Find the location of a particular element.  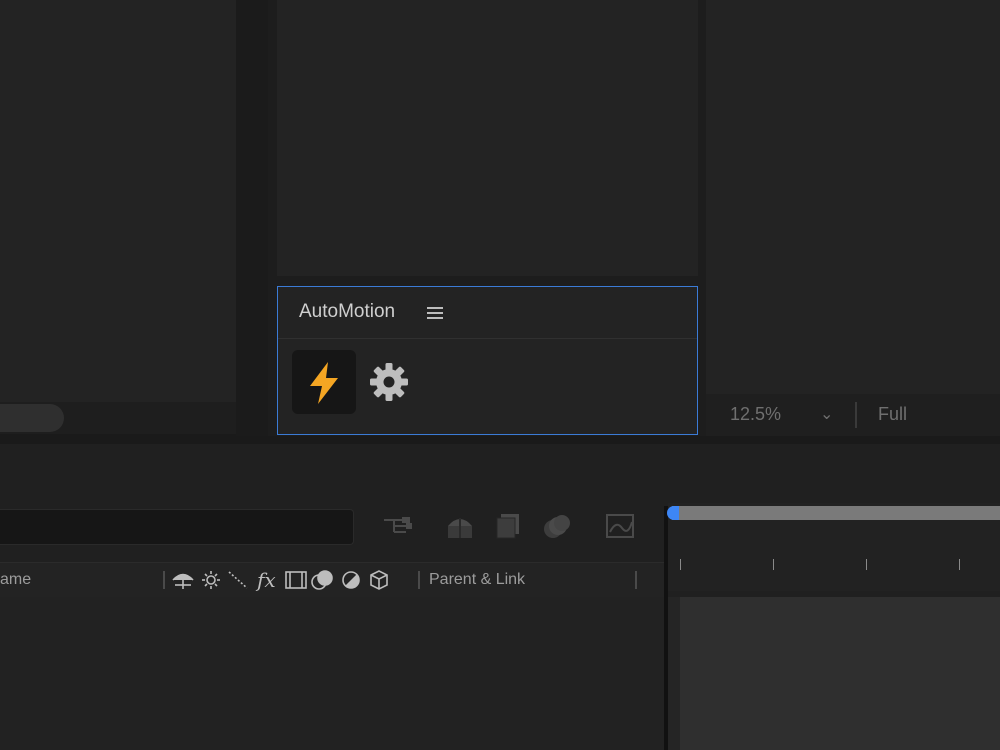

timeline-track-area is located at coordinates (840, 673).